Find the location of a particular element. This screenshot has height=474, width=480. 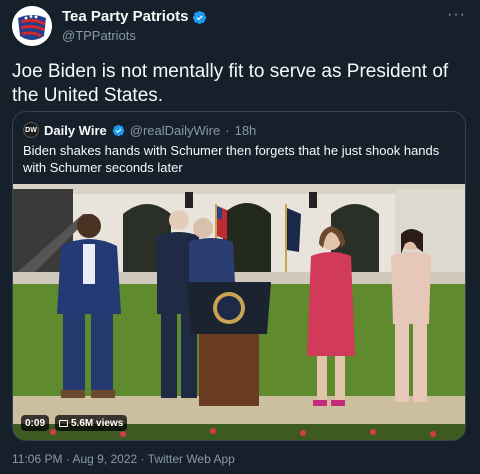

tweet-timestamp: 11:06 PM · Aug 9, 2022 · Twitter Web App is located at coordinates (123, 459).